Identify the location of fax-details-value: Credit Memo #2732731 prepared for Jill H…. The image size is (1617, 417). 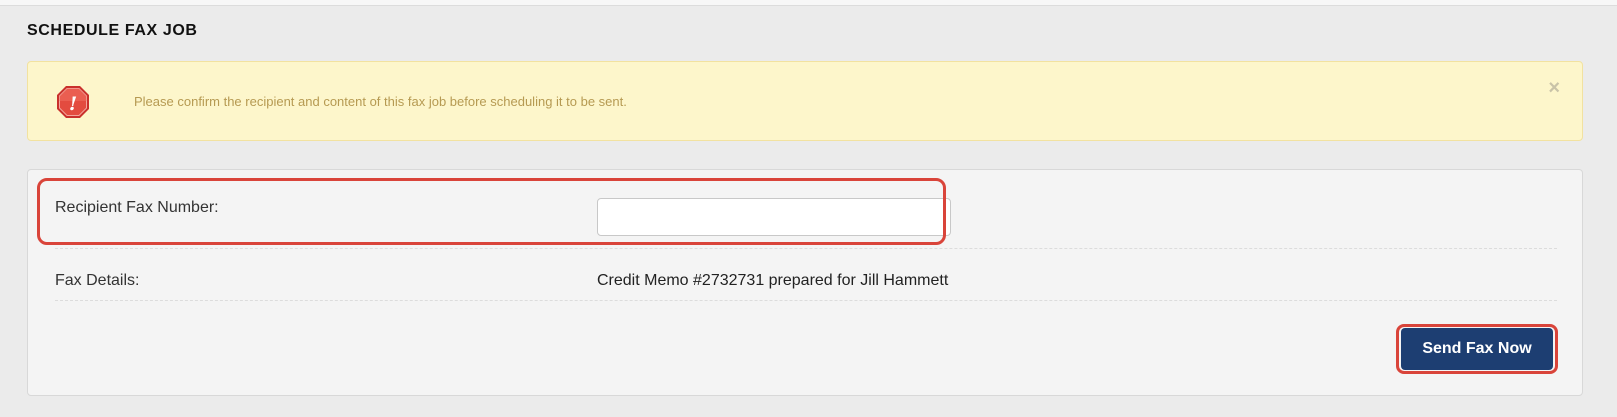
(773, 280).